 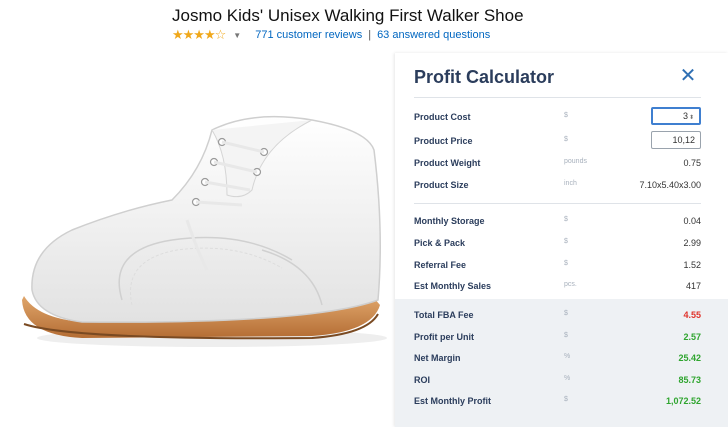 I want to click on roi-unit: %, so click(x=567, y=378).